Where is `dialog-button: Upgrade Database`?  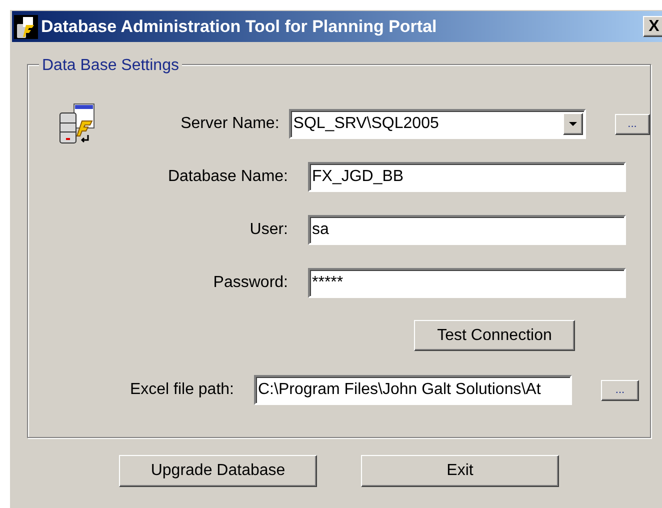 dialog-button: Upgrade Database is located at coordinates (218, 471).